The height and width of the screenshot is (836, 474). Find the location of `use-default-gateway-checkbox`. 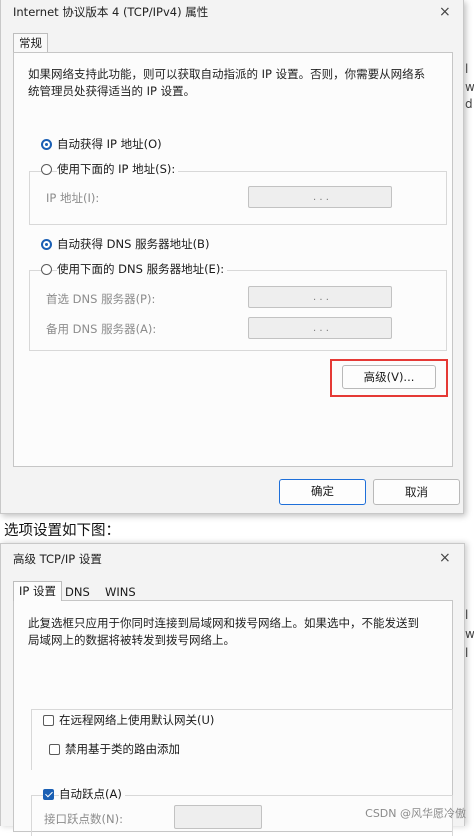

use-default-gateway-checkbox is located at coordinates (48, 720).